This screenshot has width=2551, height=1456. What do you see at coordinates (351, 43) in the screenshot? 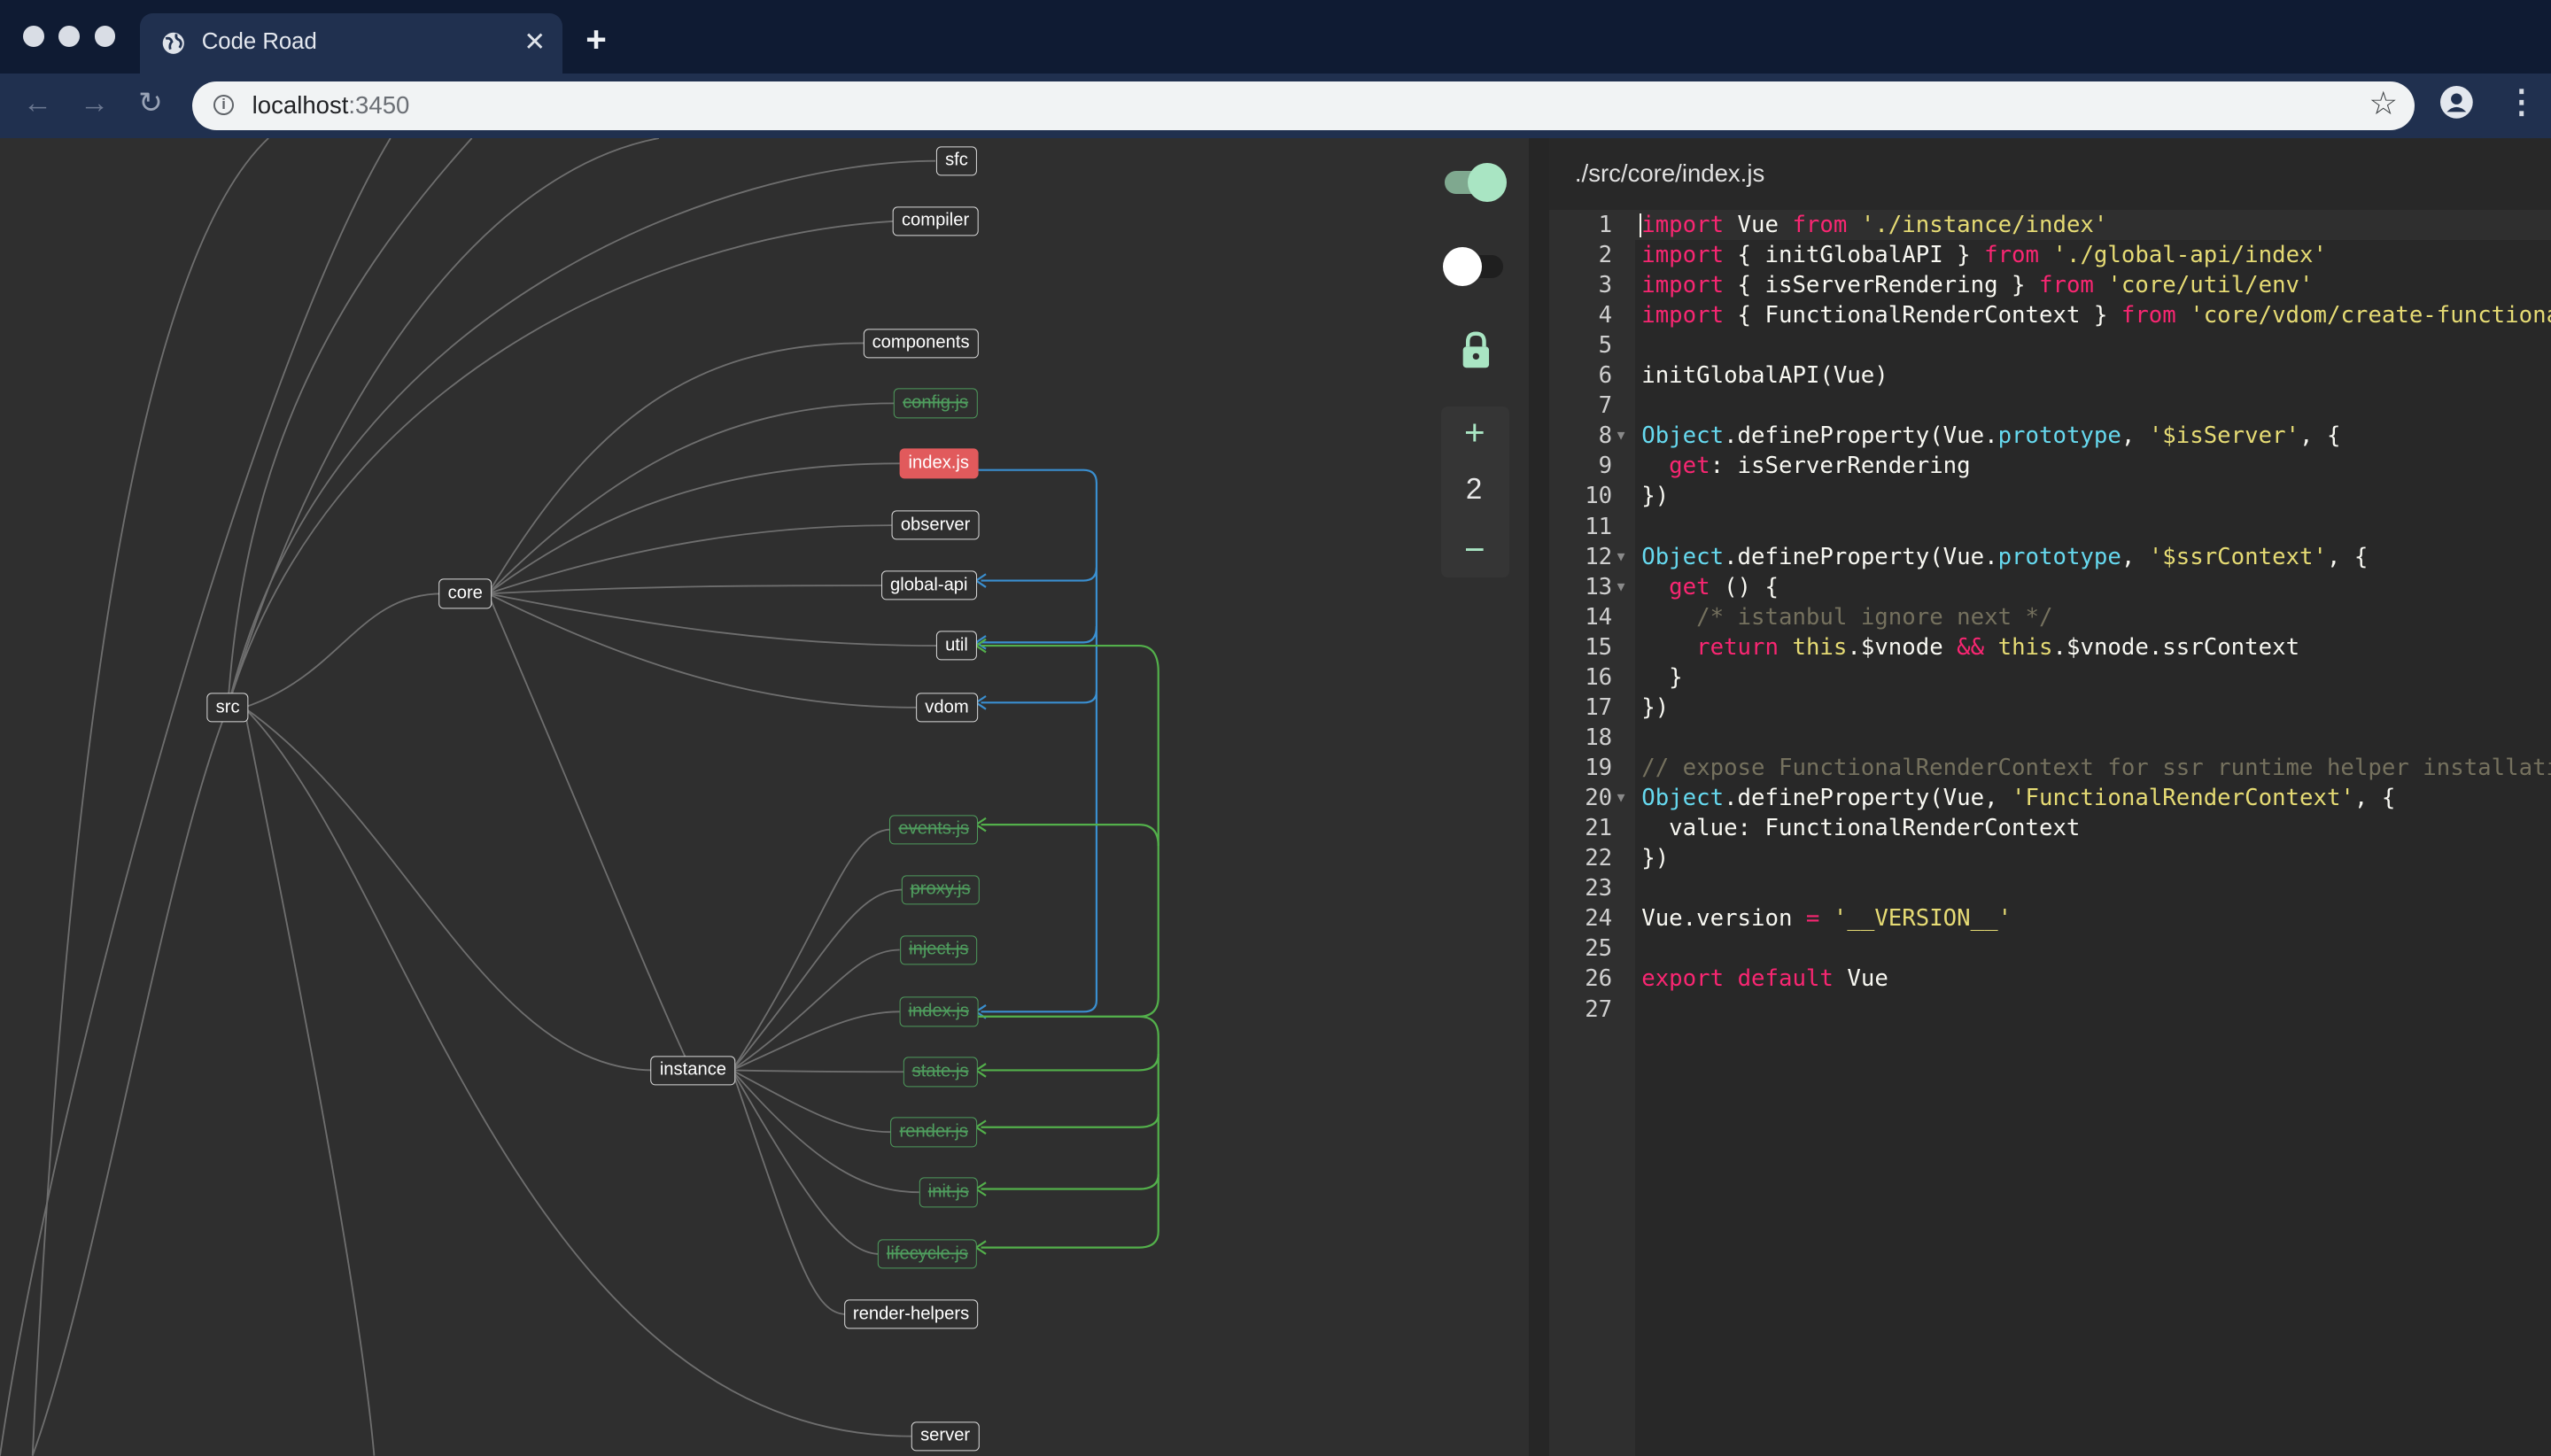
I see `browser-tab: Code Road ✕` at bounding box center [351, 43].